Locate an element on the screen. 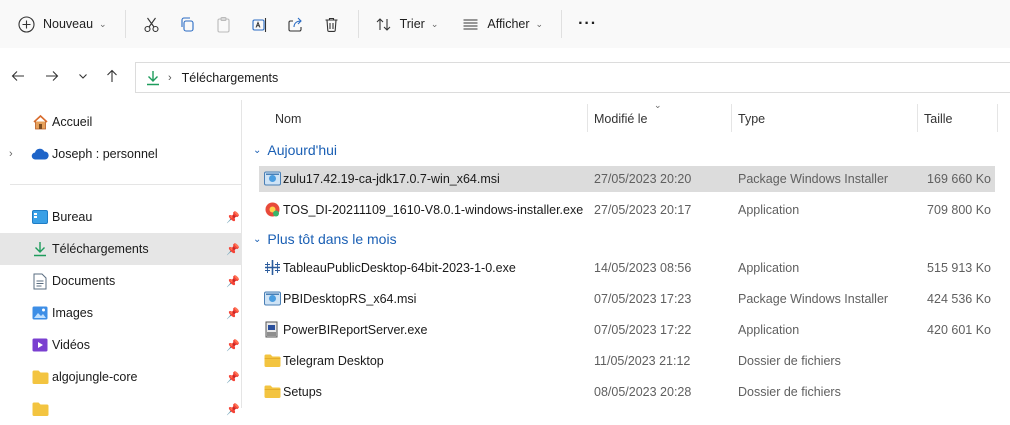 The width and height of the screenshot is (1010, 425). up-button is located at coordinates (112, 76).